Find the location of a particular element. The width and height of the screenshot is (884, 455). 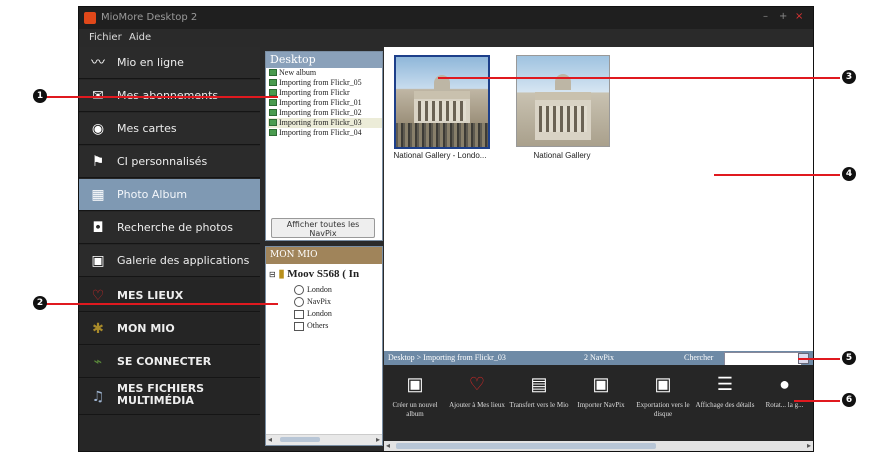

album-list-item: New album is located at coordinates (325, 73).